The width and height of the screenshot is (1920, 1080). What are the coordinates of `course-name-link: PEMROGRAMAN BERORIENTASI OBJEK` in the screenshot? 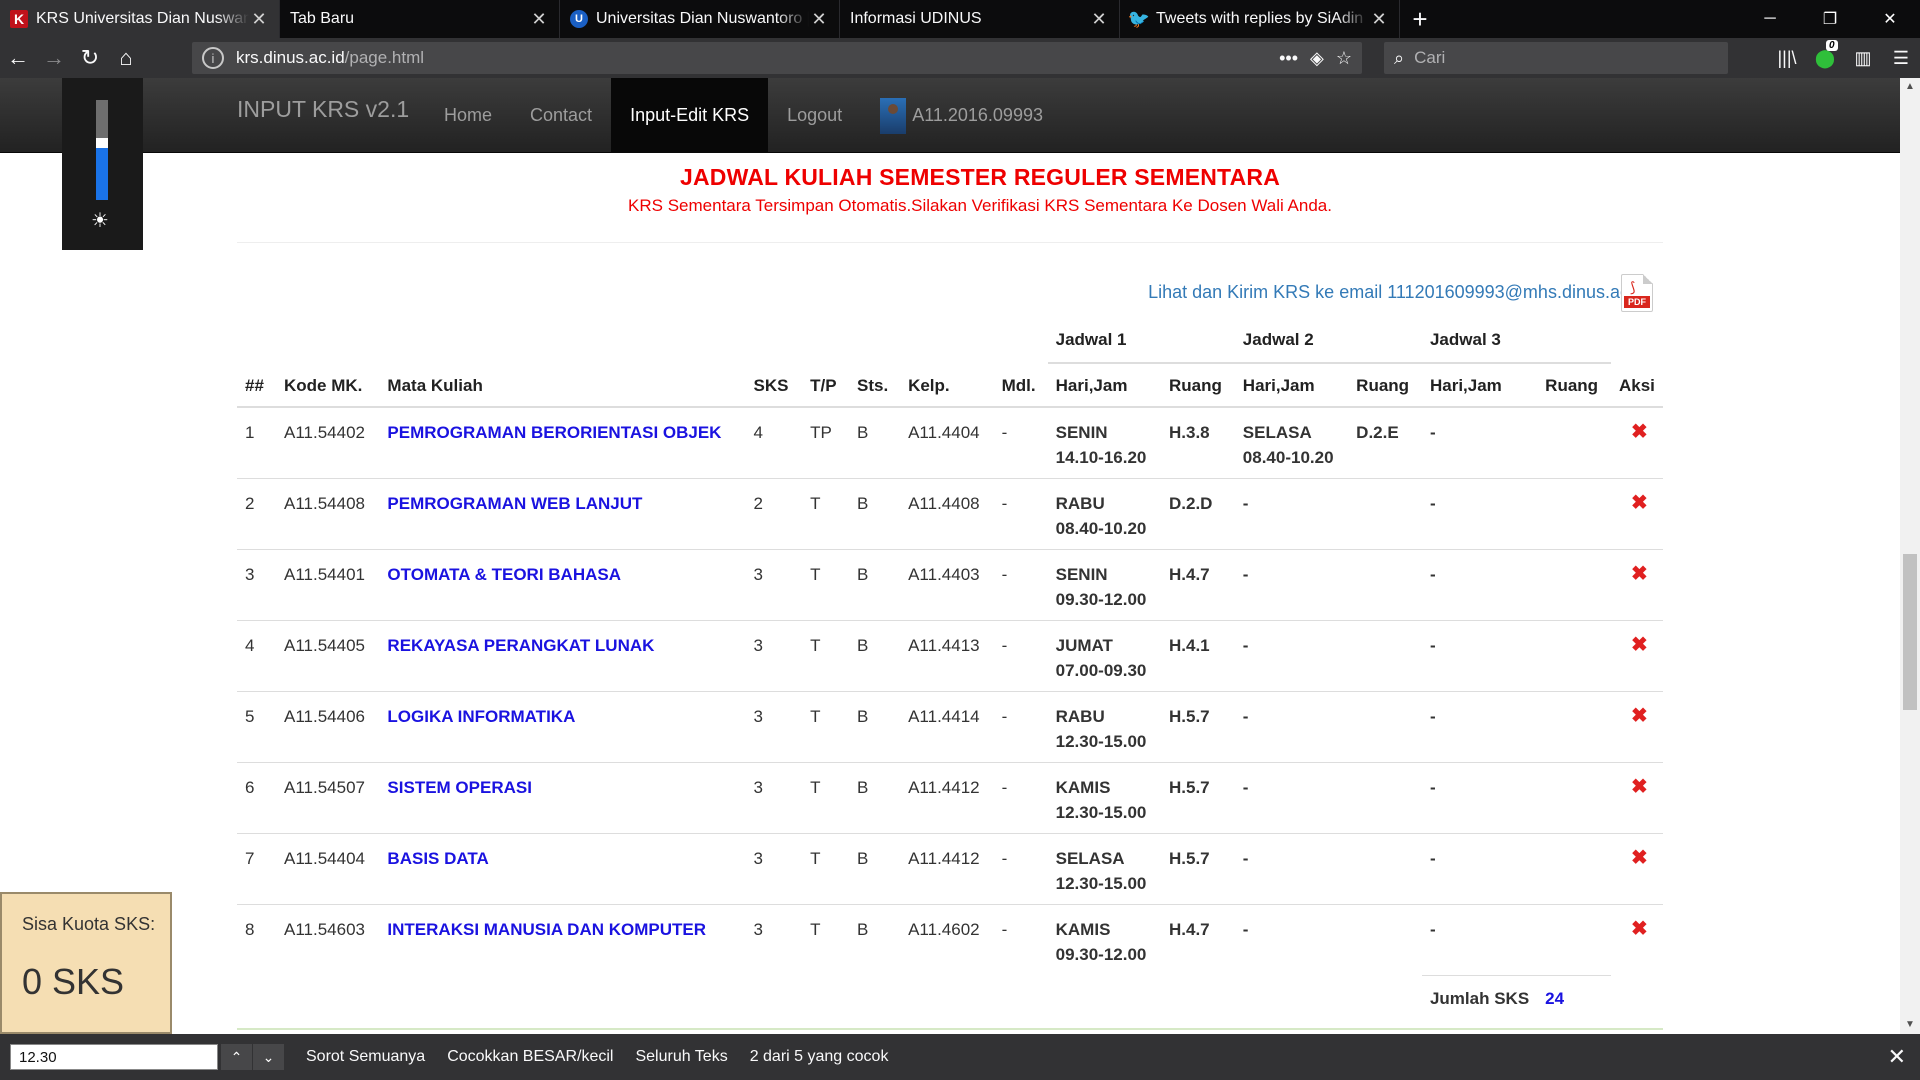 It's located at (562, 443).